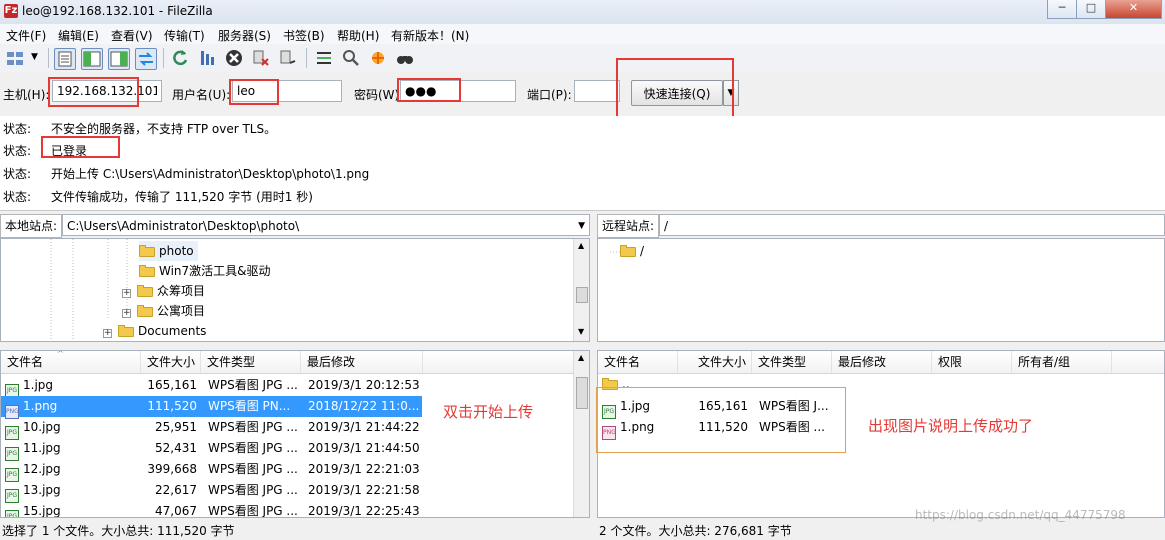  Describe the element at coordinates (364, 427) in the screenshot. I see `file-modified: 2019/3/1 21:44:22` at that location.